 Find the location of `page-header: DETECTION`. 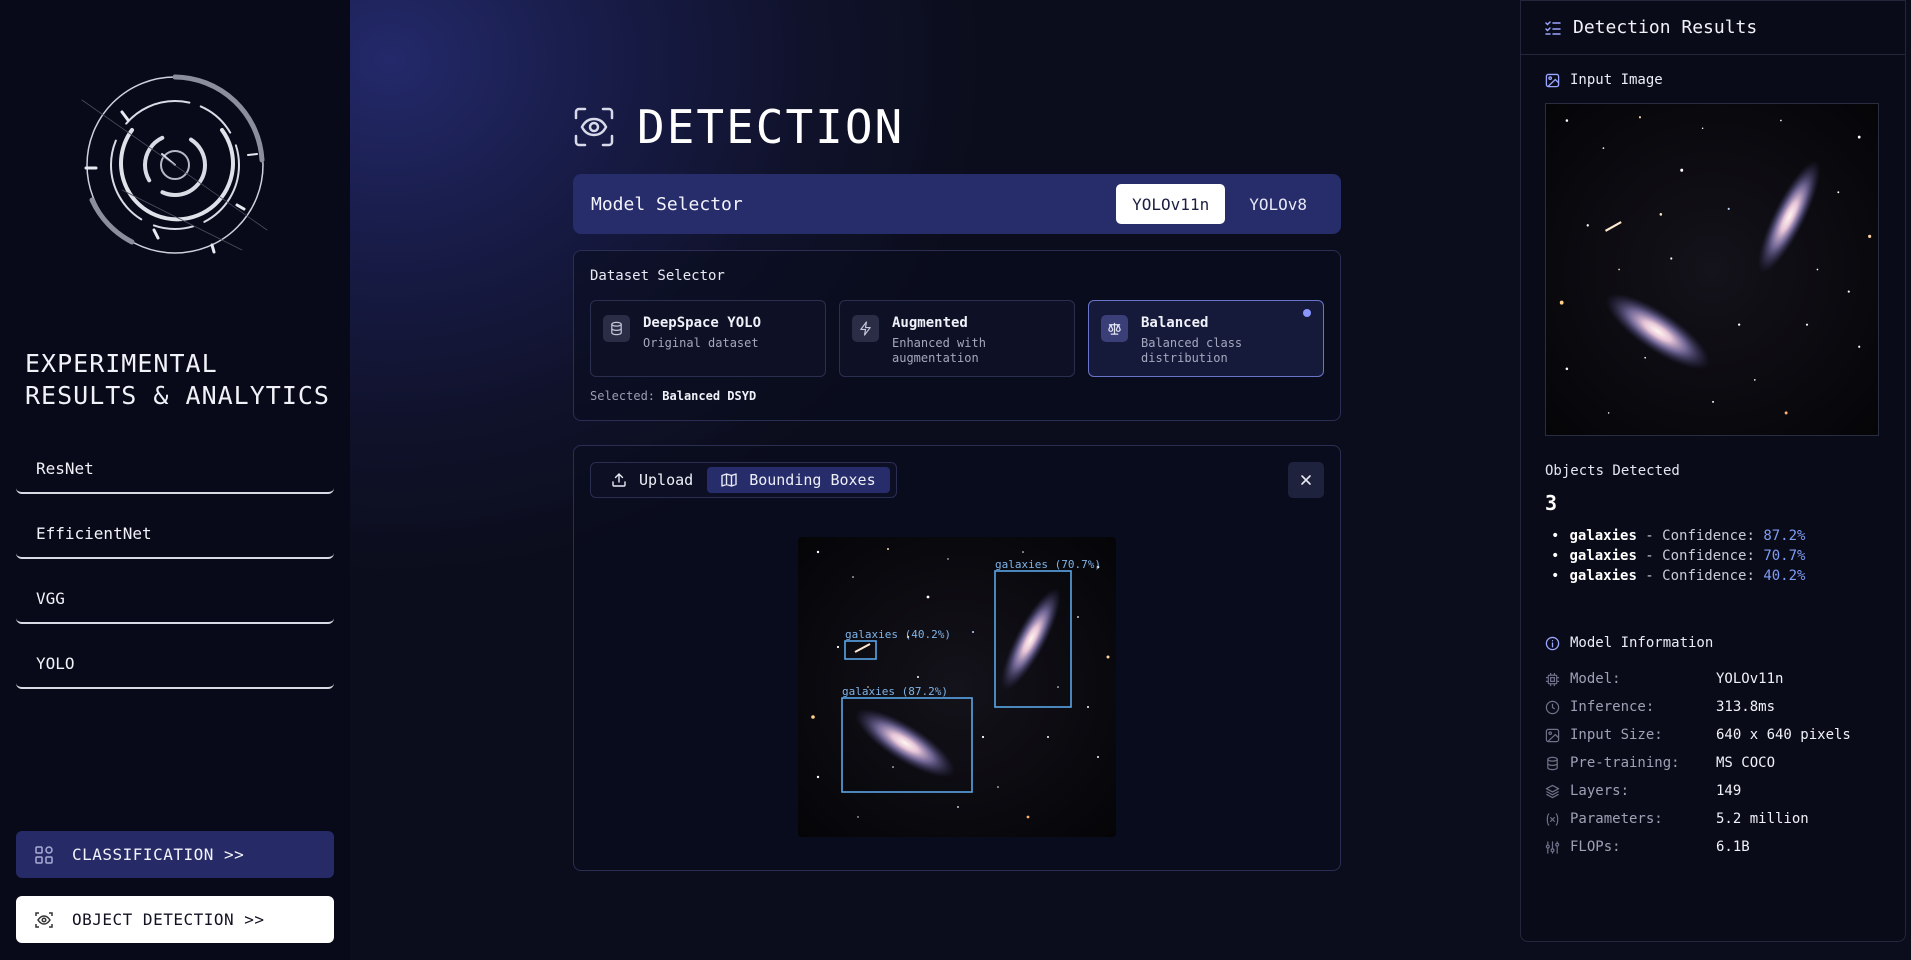

page-header: DETECTION is located at coordinates (738, 127).